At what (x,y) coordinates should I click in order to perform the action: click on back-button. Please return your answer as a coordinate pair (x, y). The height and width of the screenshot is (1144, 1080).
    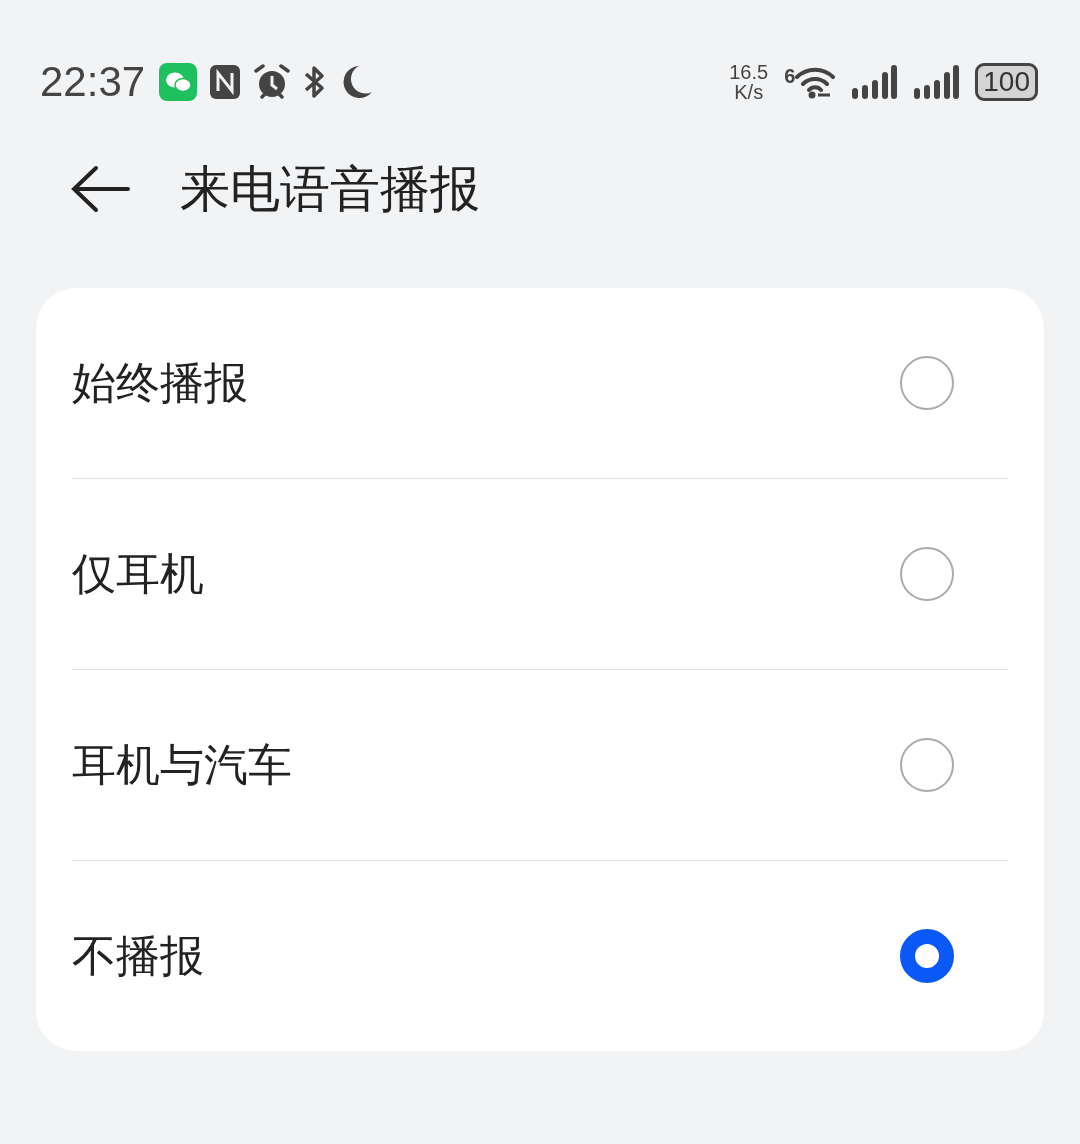
    Looking at the image, I should click on (100, 189).